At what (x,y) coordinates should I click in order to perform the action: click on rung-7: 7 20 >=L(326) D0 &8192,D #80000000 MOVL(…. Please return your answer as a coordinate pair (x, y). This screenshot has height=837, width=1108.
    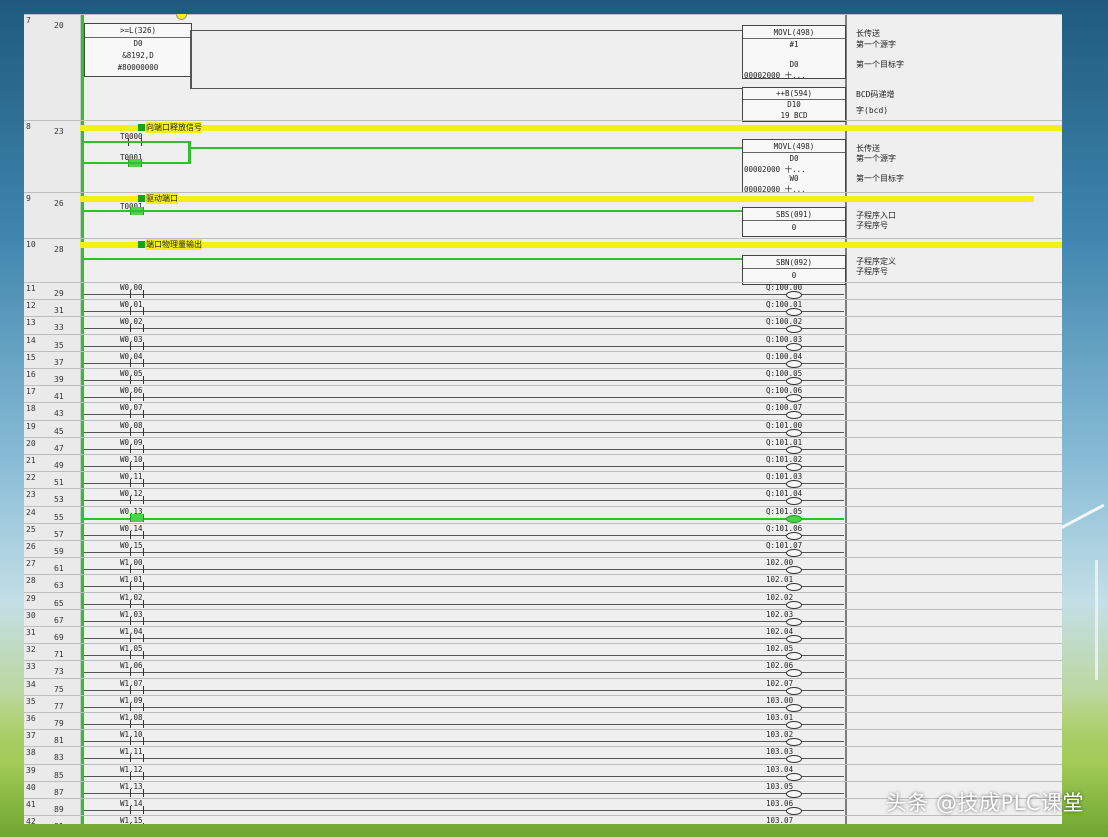
    Looking at the image, I should click on (543, 68).